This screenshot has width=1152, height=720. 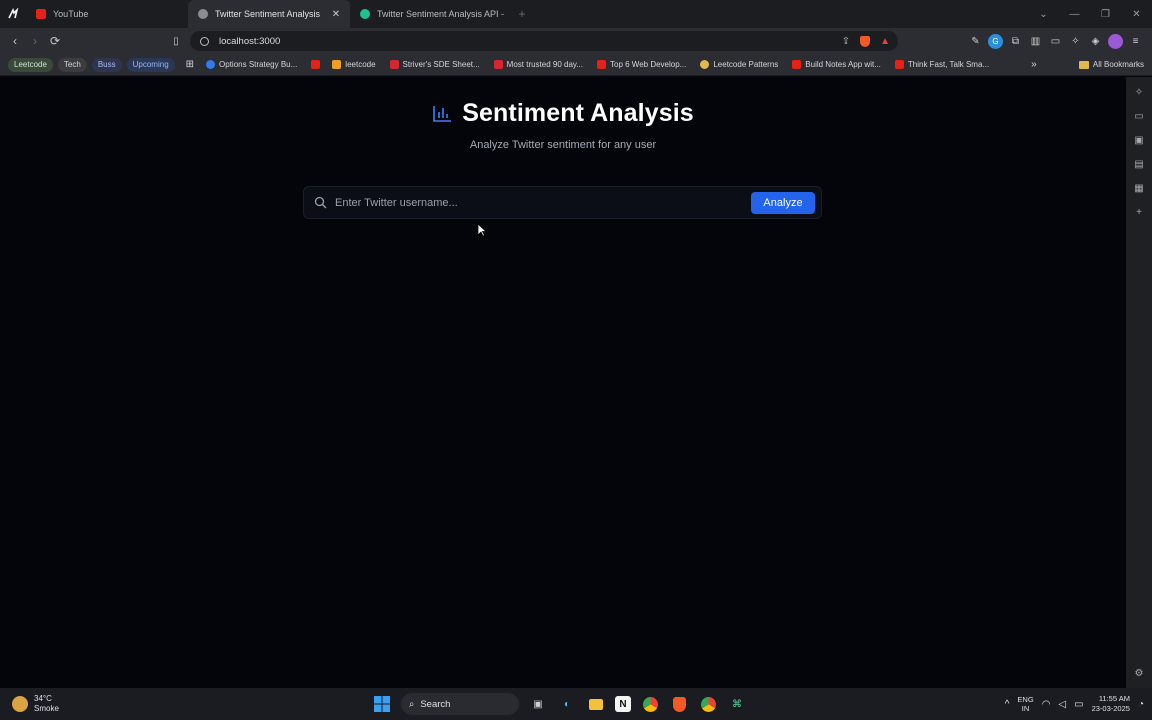 I want to click on search-icon: ⌕, so click(x=412, y=704).